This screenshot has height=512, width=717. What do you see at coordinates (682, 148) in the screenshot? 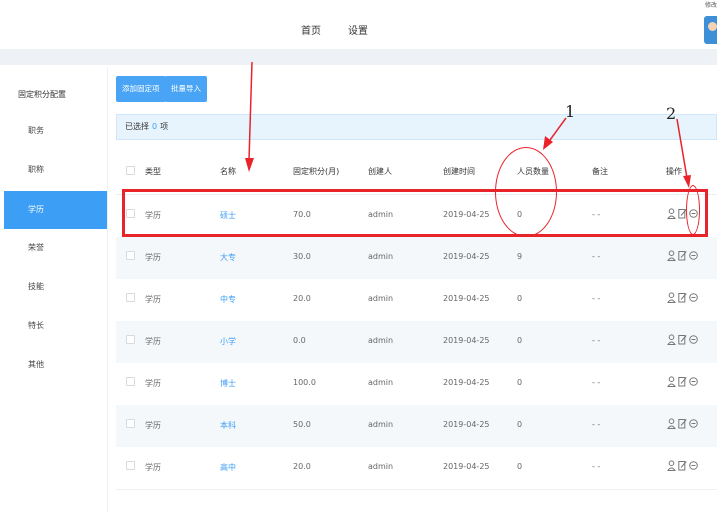
I see `arrow-to-action` at bounding box center [682, 148].